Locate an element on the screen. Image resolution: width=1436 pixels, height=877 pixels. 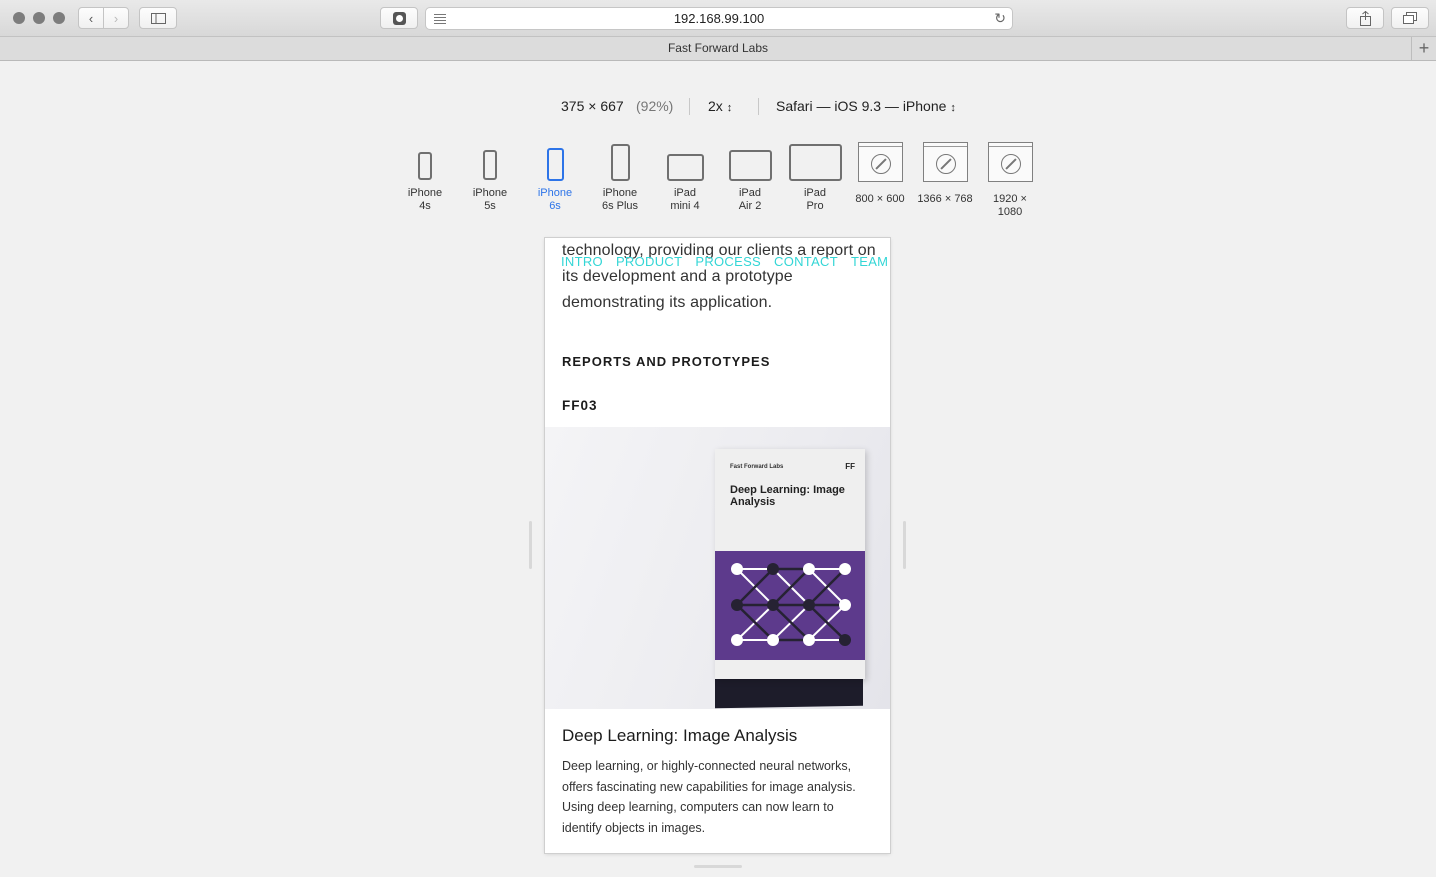
section-heading: REPORTS AND PROTOTYPES is located at coordinates (666, 361).